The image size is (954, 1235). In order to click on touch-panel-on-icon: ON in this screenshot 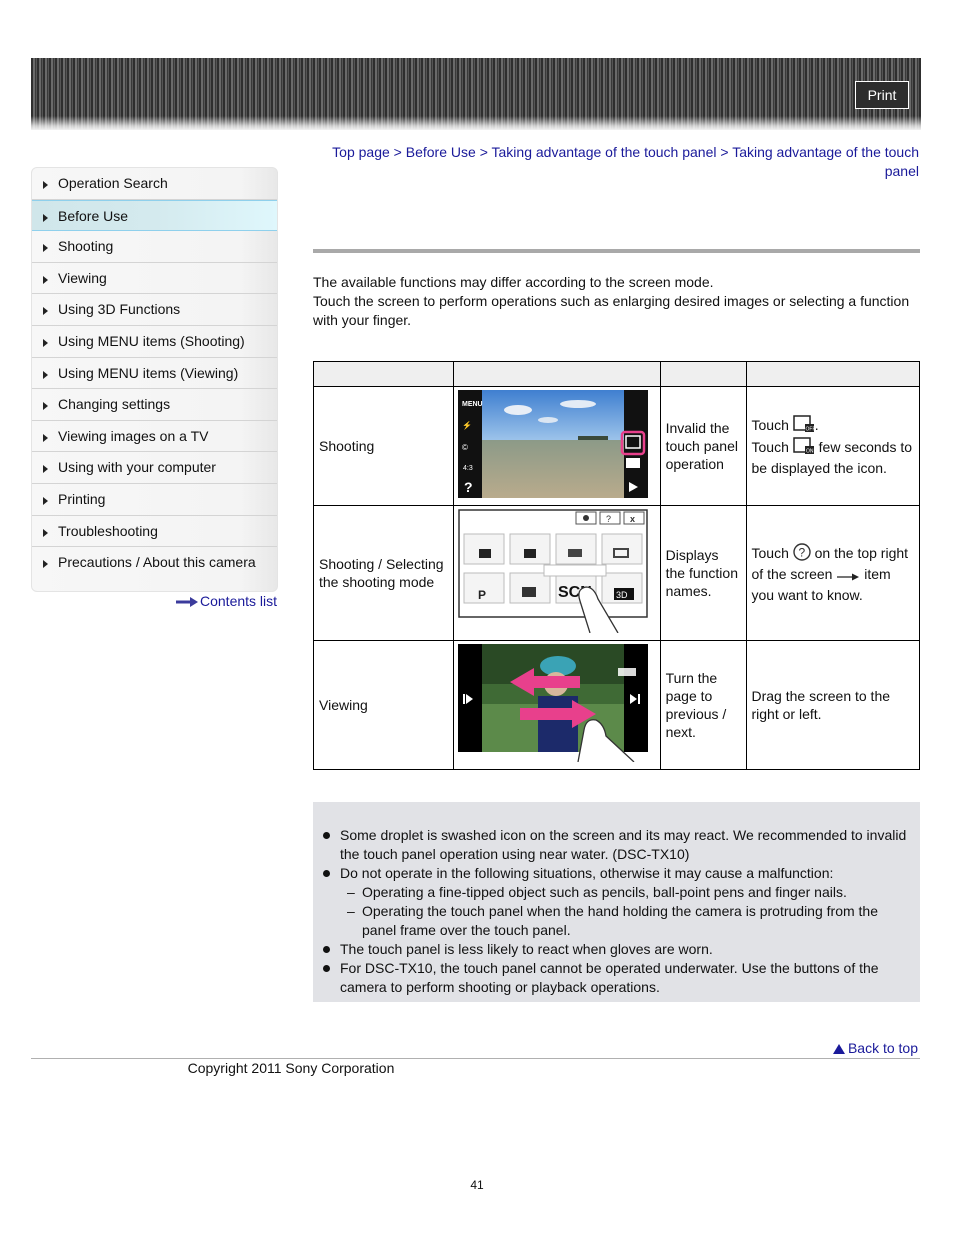, I will do `click(804, 448)`.